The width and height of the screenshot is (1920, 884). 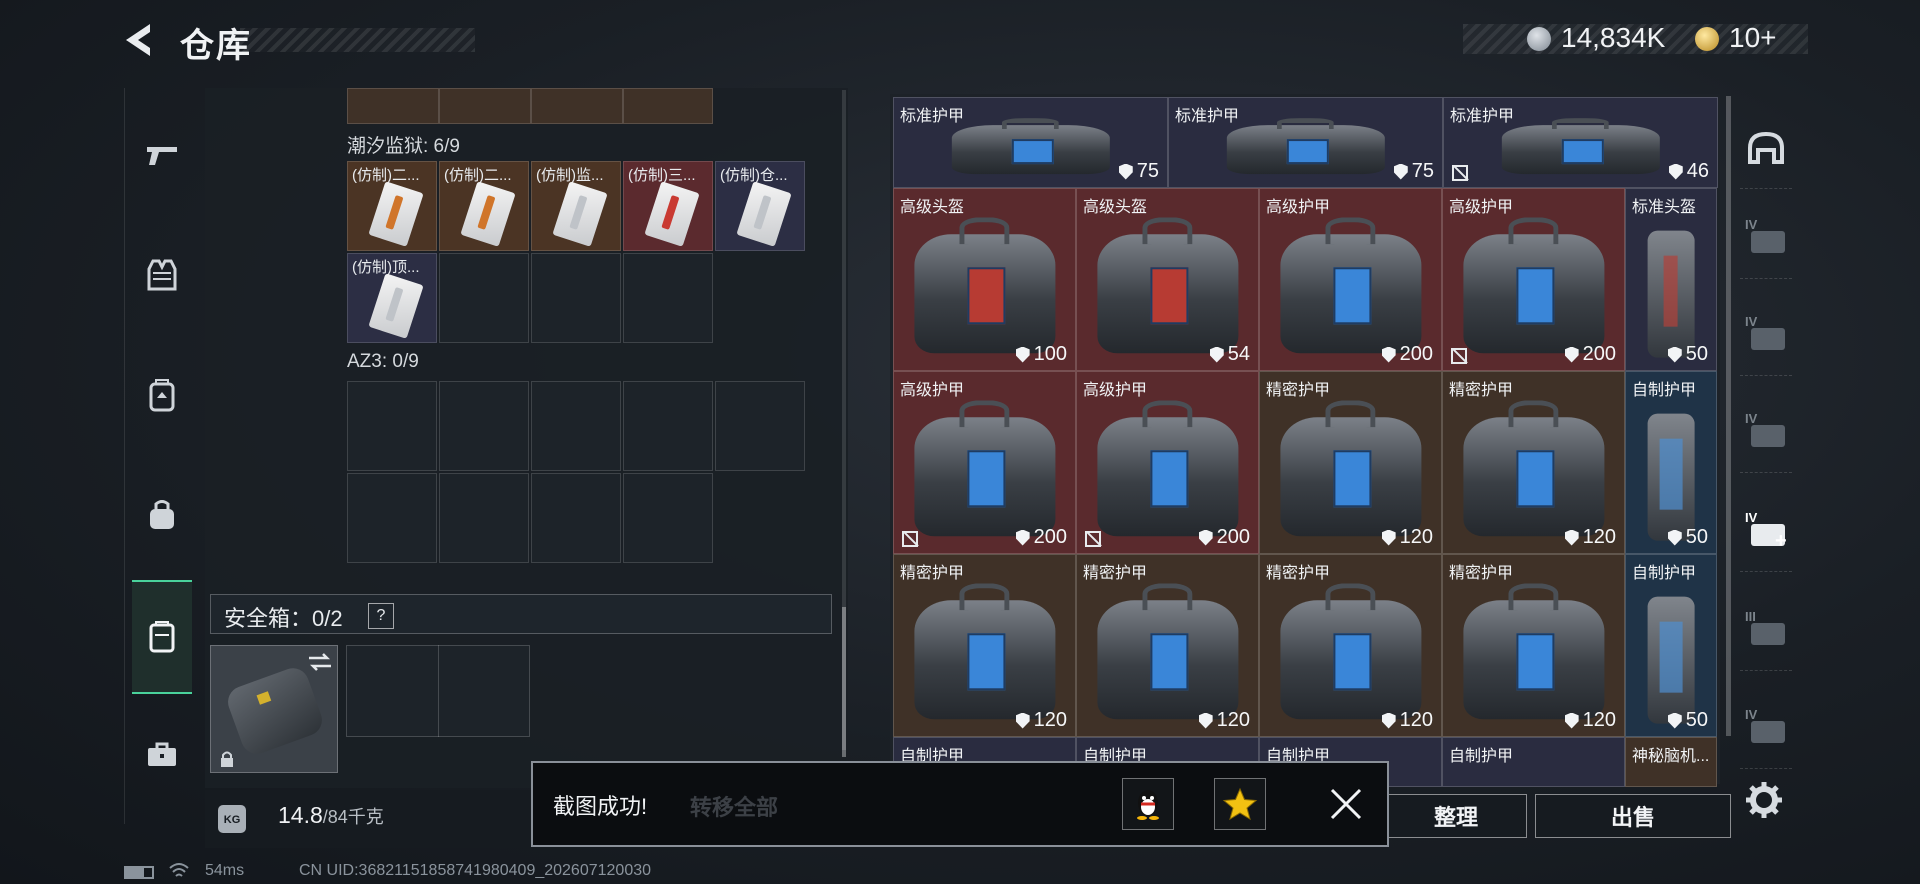 I want to click on durability-readout: 50, so click(x=1687, y=720).